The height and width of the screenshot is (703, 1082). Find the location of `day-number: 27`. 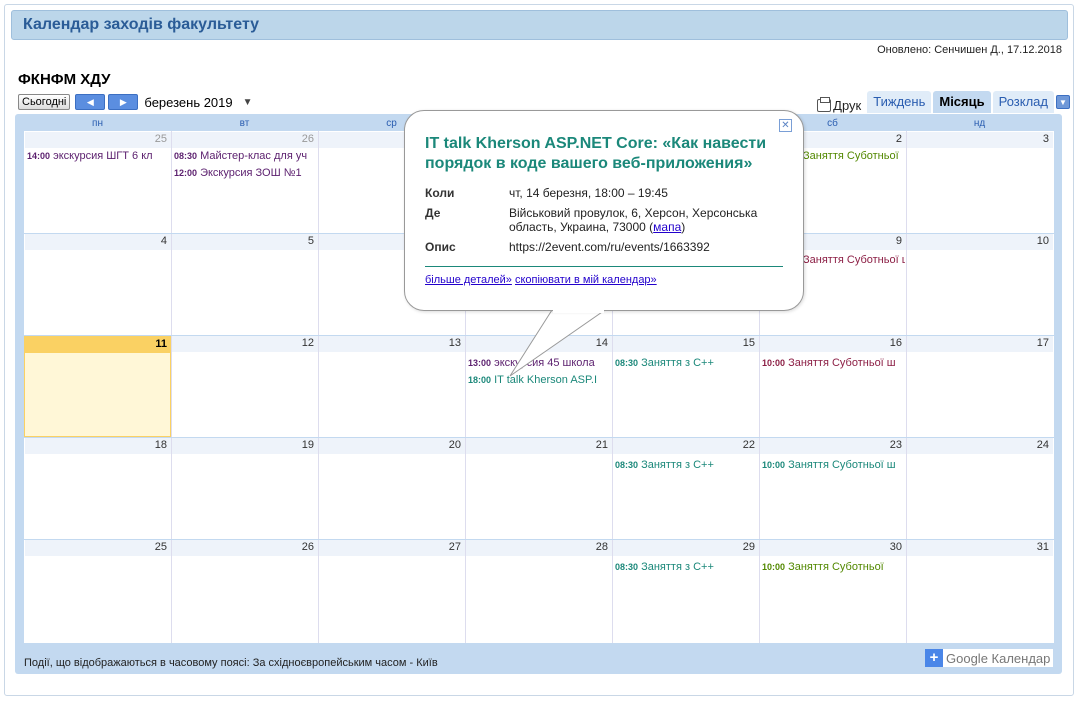

day-number: 27 is located at coordinates (392, 548).